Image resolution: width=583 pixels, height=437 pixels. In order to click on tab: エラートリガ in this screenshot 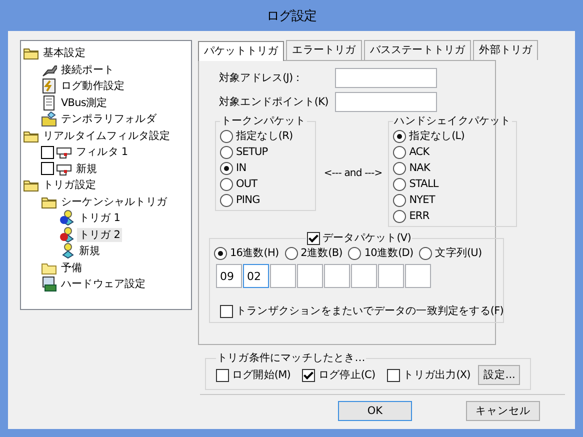, I will do `click(324, 50)`.